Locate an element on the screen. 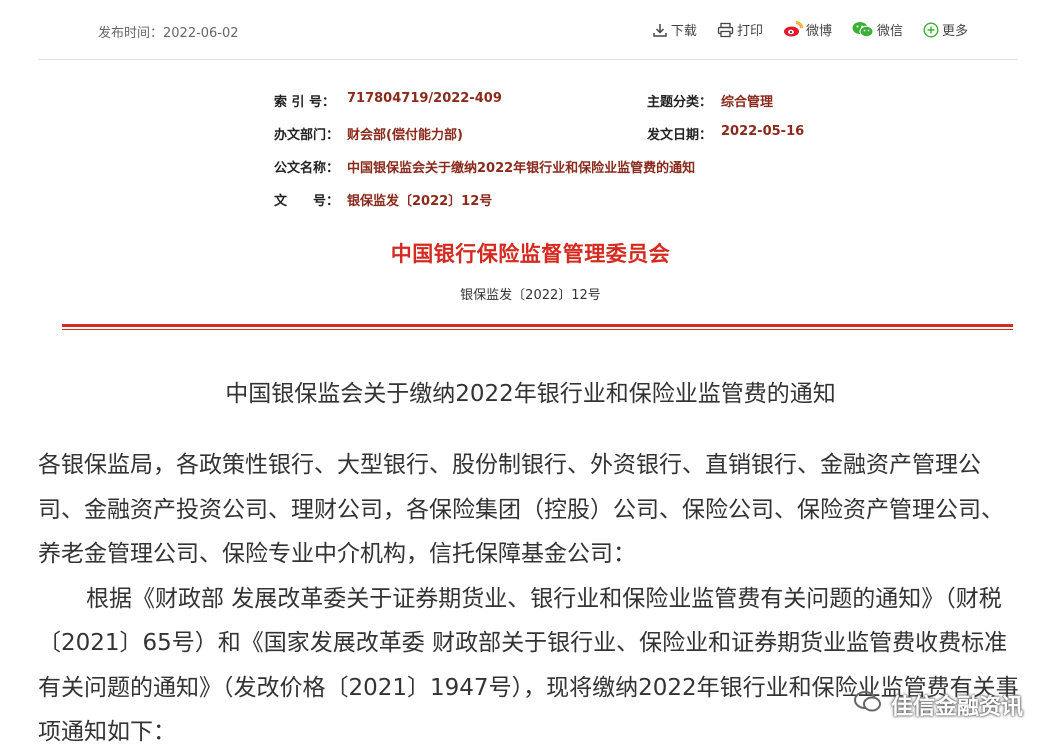 The image size is (1061, 756). download-label: 下载 is located at coordinates (683, 31).